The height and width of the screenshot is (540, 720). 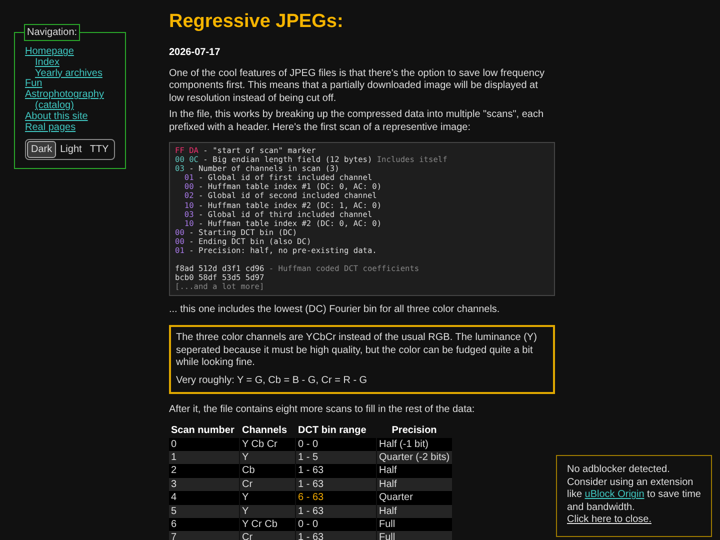 I want to click on paragraph: One of the cool features of JPEG files is that there's the option to save low frequency components first. This means that a partially downloaded image will be displayed at low resolution instead of being cut off., so click(x=357, y=86).